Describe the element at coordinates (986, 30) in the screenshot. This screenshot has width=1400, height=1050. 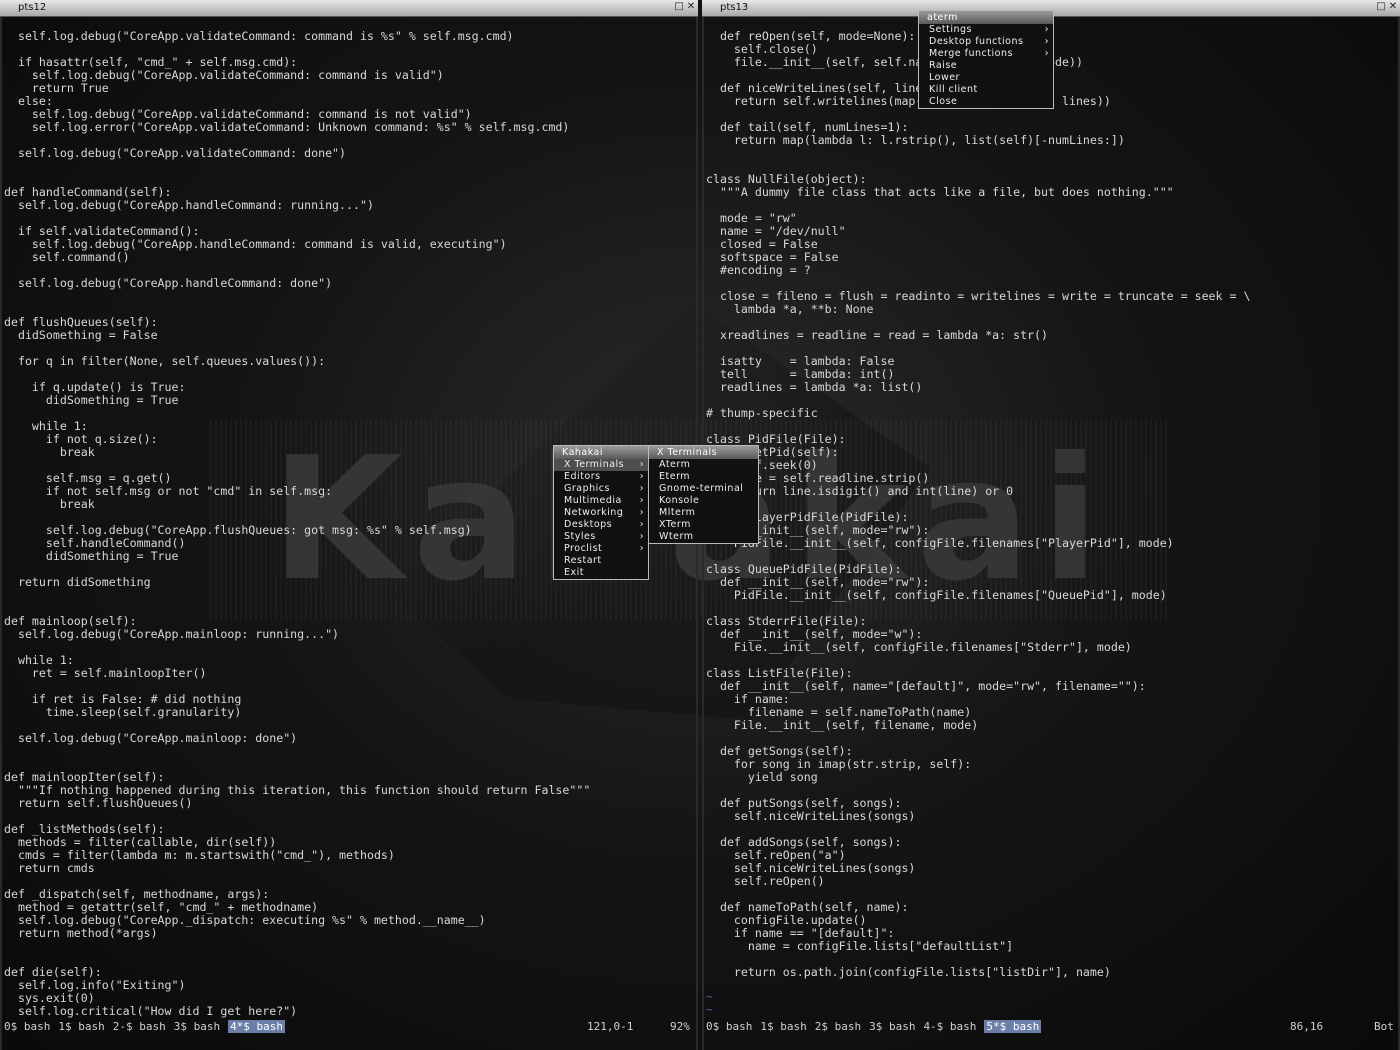
I see `menu-item-settings: Settings ›` at that location.